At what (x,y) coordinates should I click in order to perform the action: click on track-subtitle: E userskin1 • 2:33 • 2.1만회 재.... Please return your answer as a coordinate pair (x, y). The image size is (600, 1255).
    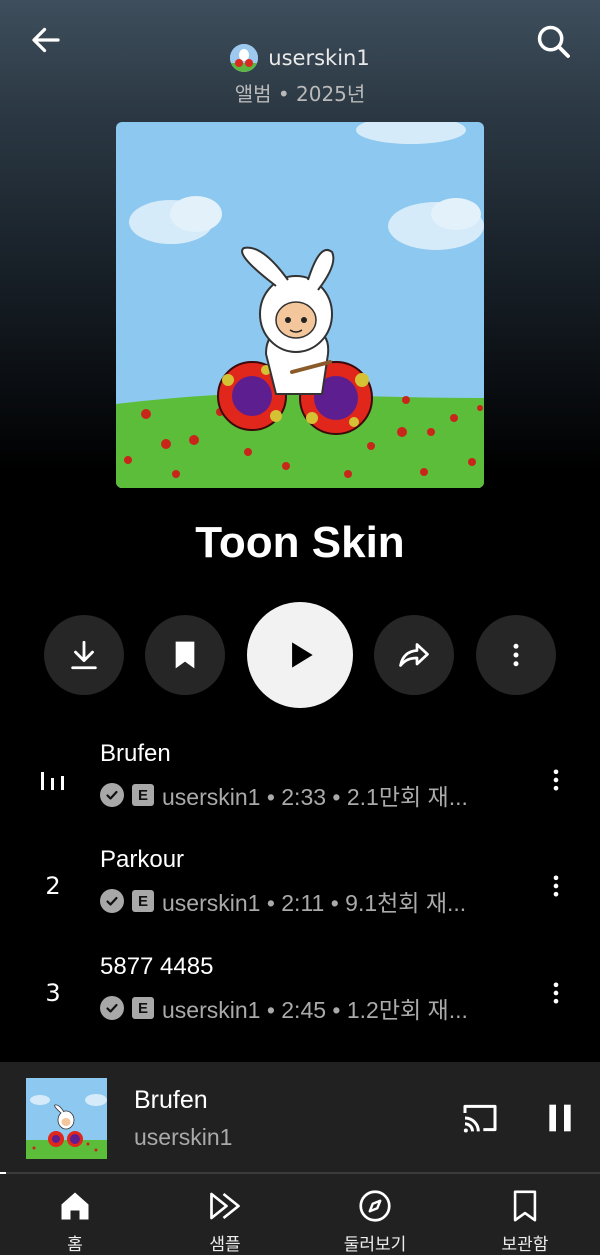
    Looking at the image, I should click on (310, 795).